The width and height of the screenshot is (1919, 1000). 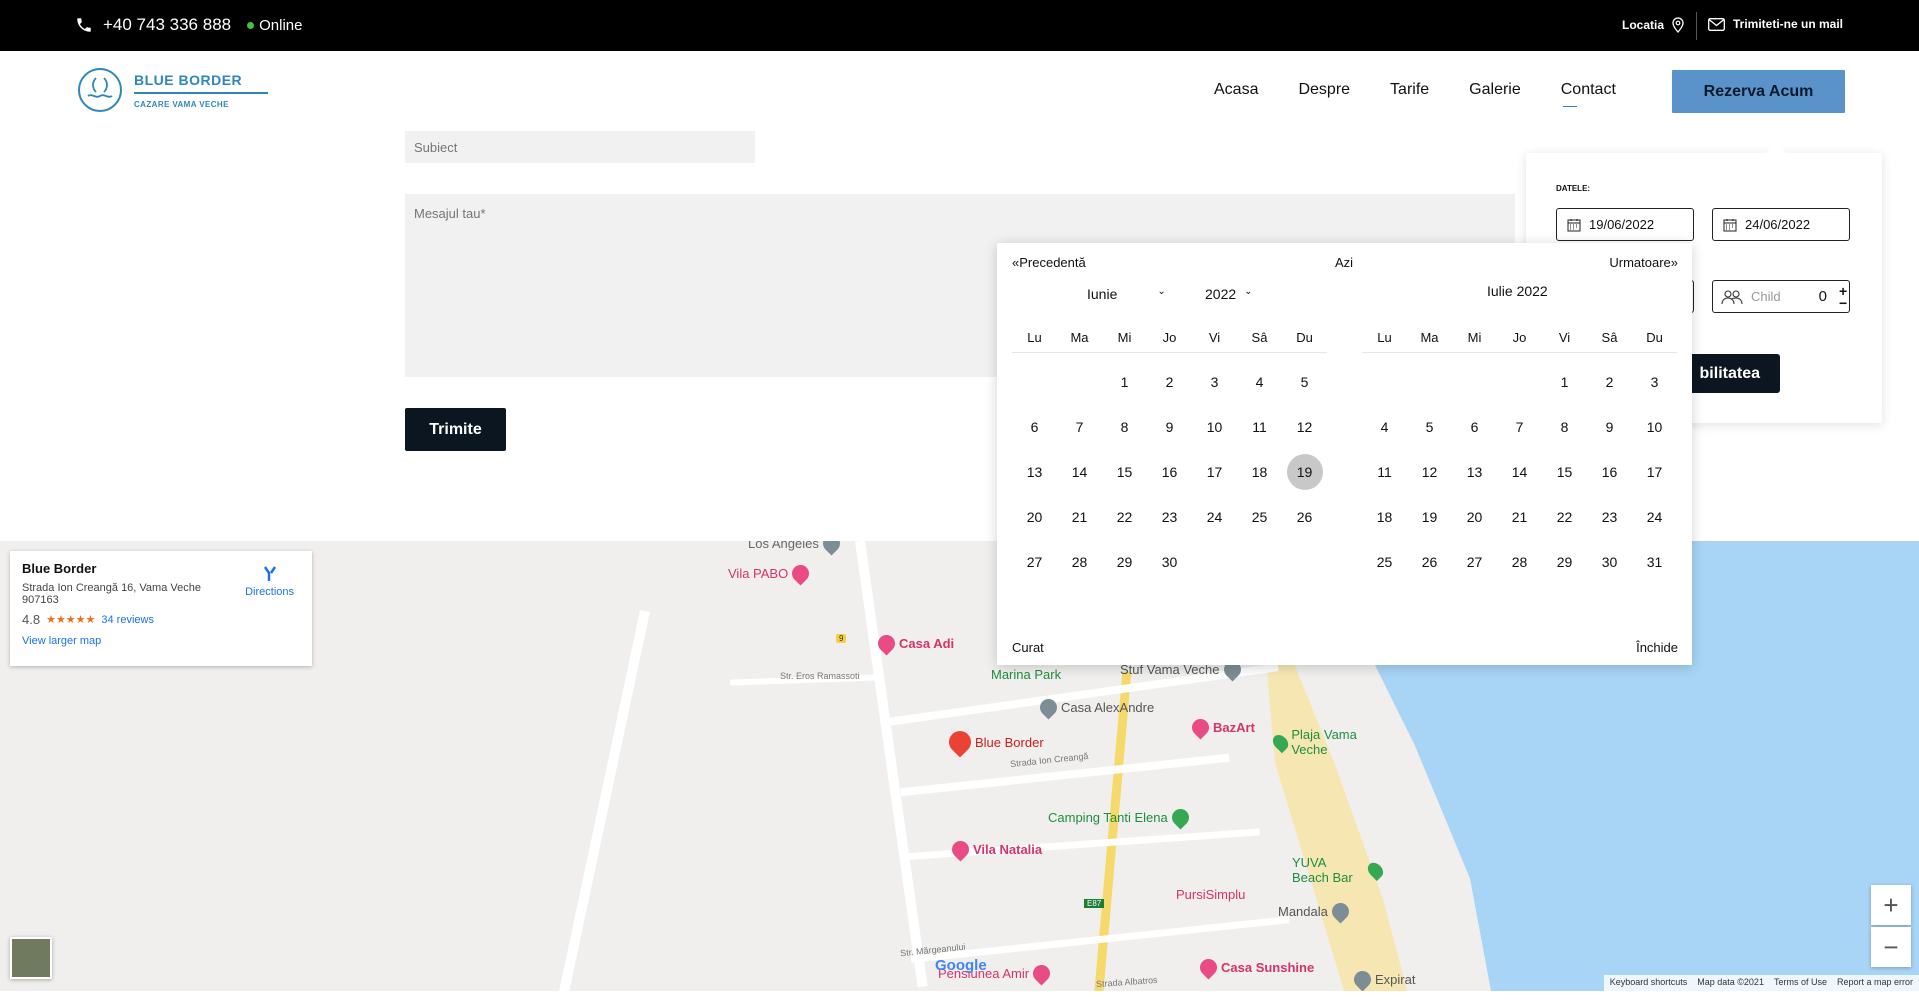 What do you see at coordinates (1654, 382) in the screenshot?
I see `day-cell: 3` at bounding box center [1654, 382].